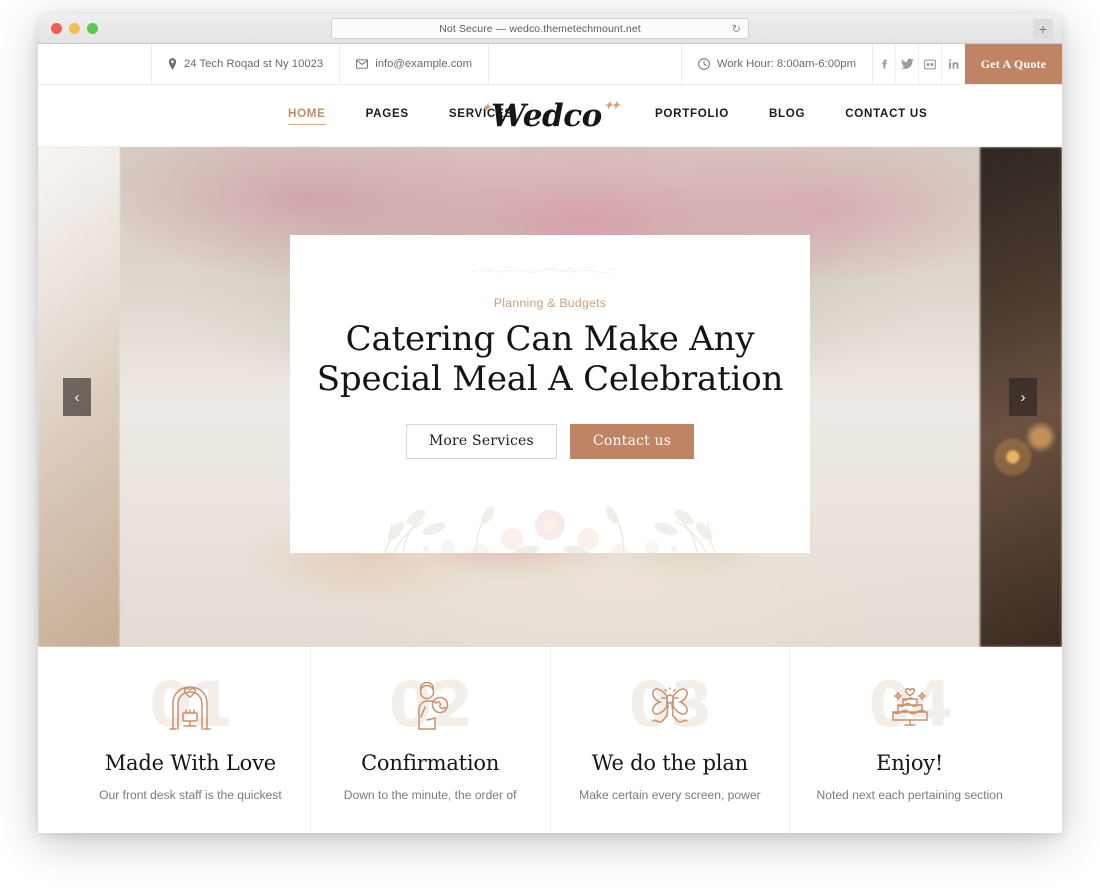 This screenshot has width=1100, height=891. Describe the element at coordinates (736, 28) in the screenshot. I see `reload-icon: ↻` at that location.